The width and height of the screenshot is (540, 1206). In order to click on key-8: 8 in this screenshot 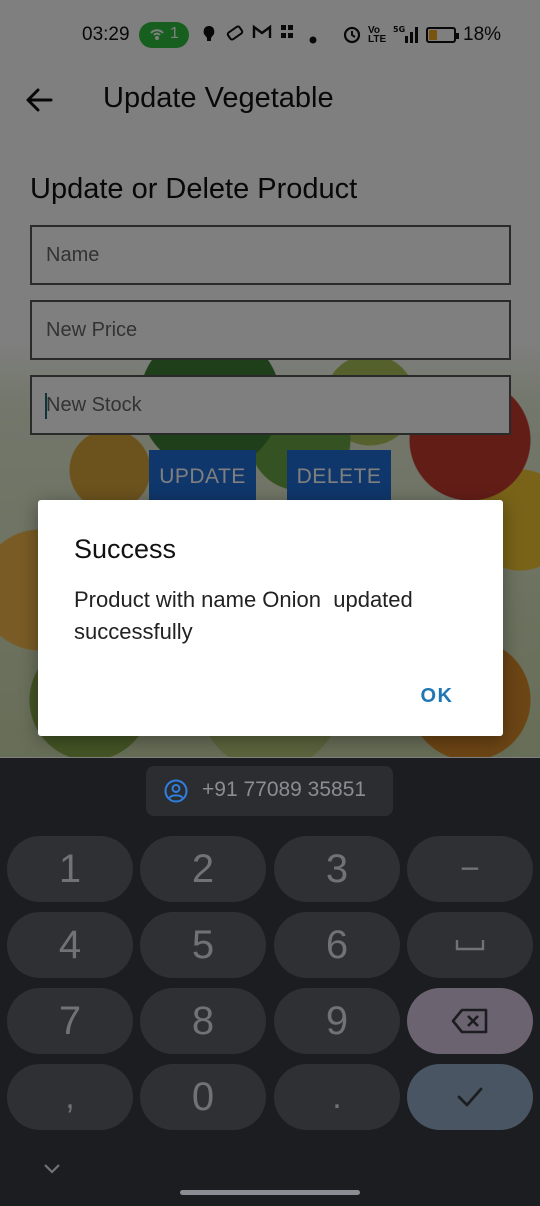, I will do `click(203, 1021)`.